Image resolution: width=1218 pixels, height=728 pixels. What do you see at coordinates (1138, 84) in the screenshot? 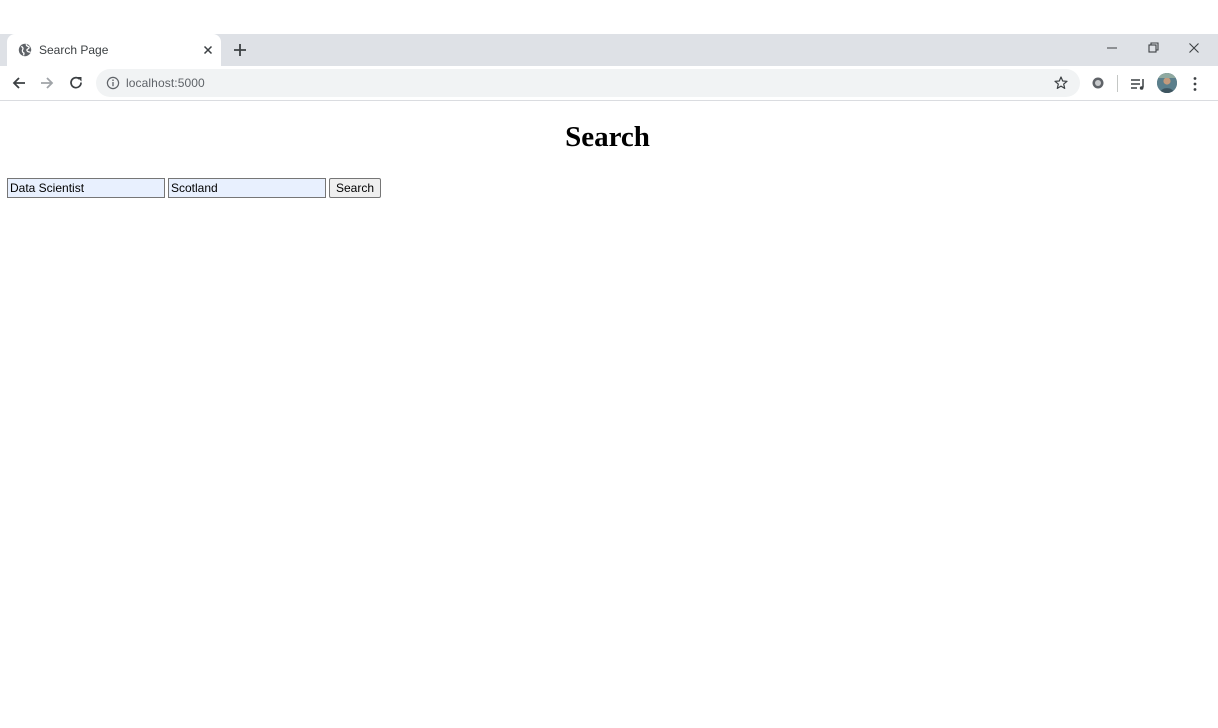
I see `media-control-icon` at bounding box center [1138, 84].